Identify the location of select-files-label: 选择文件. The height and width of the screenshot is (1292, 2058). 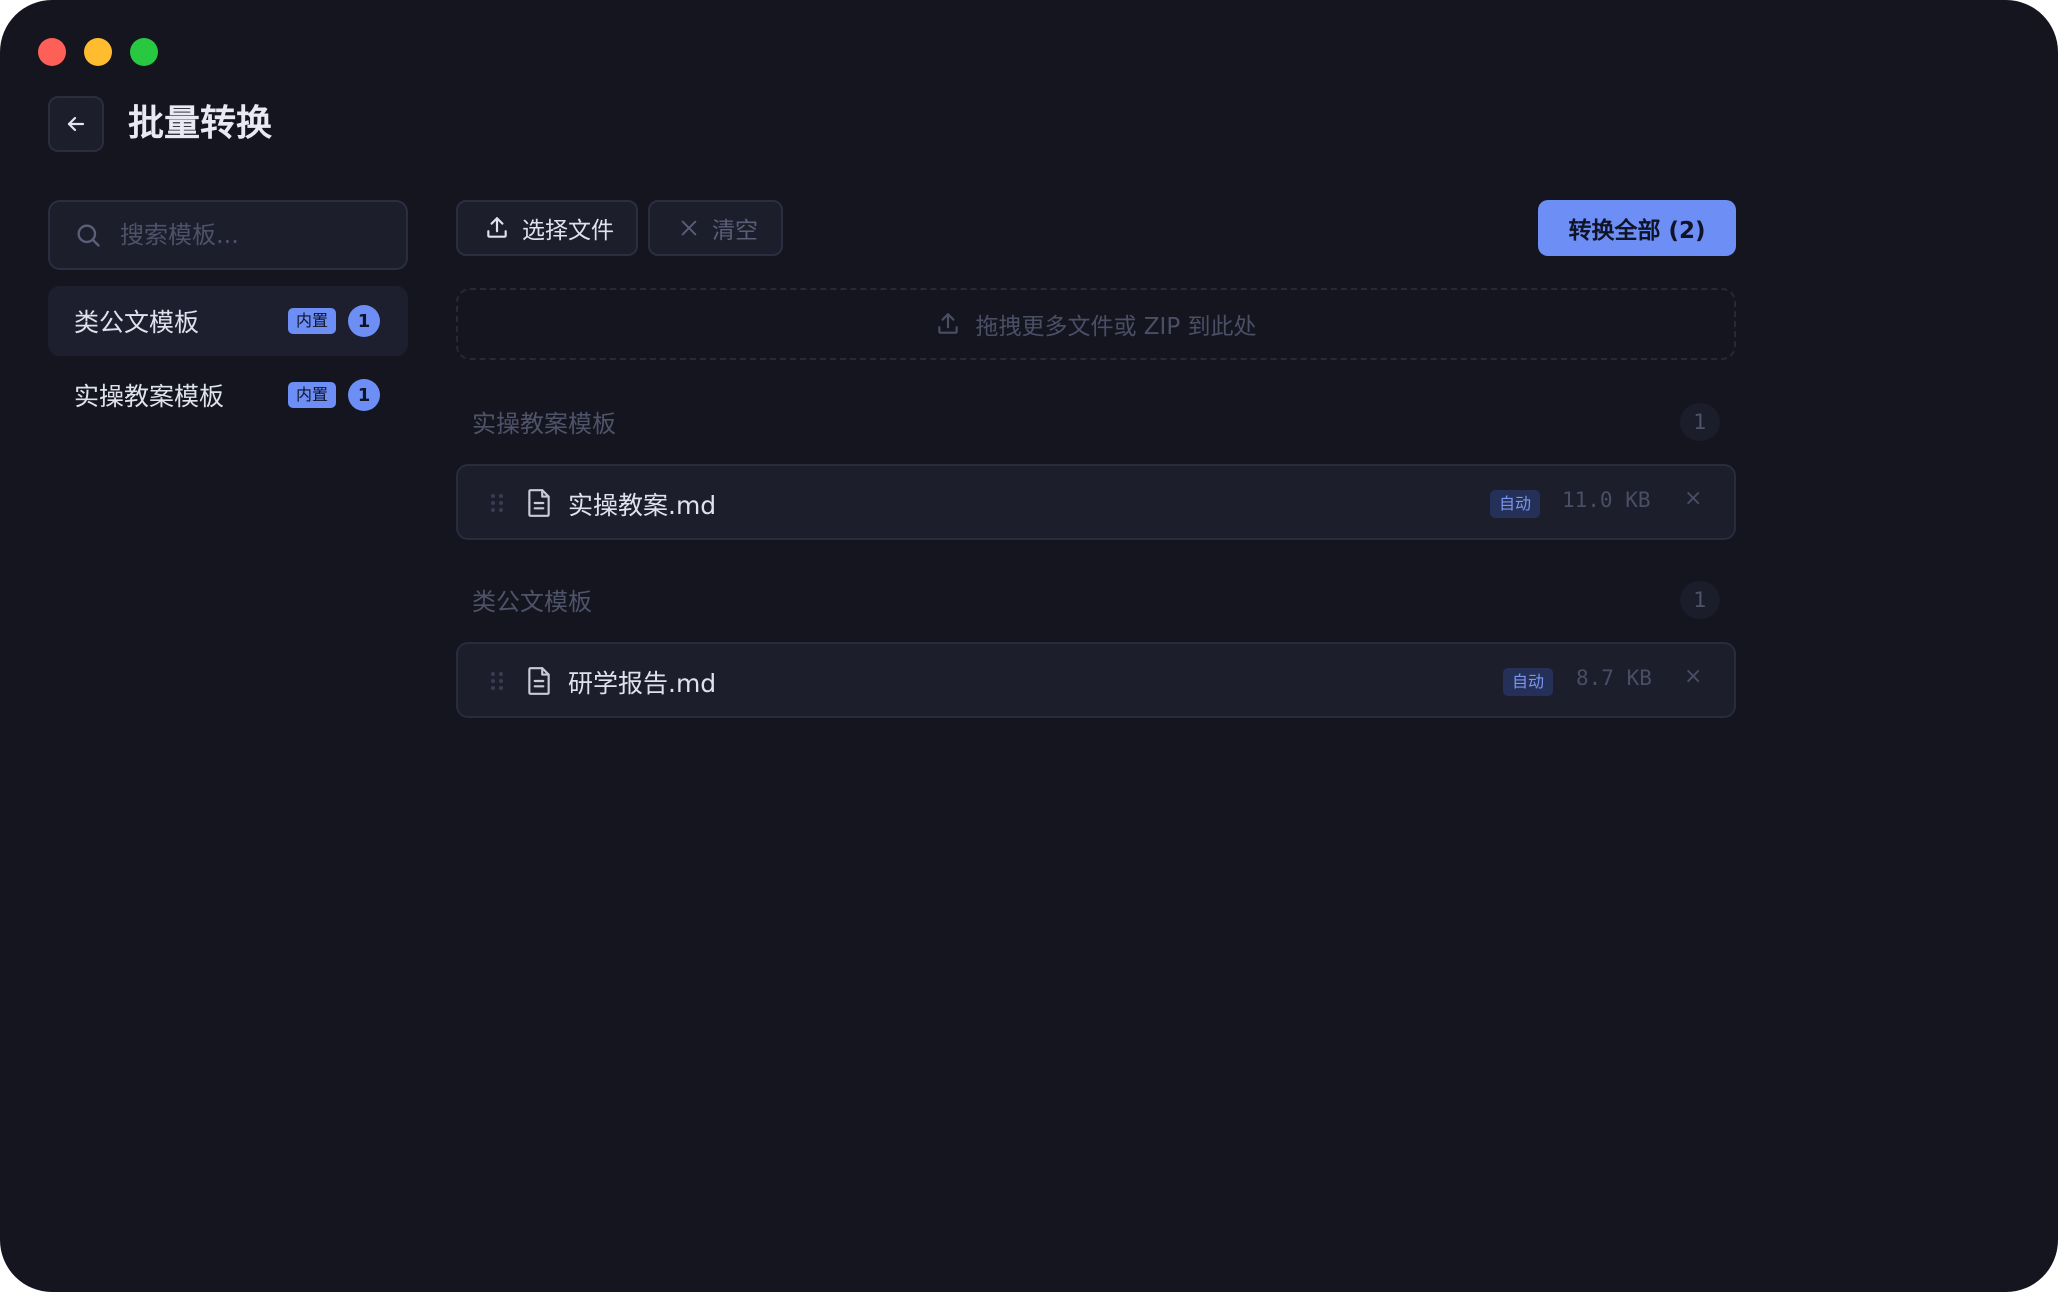
(568, 231).